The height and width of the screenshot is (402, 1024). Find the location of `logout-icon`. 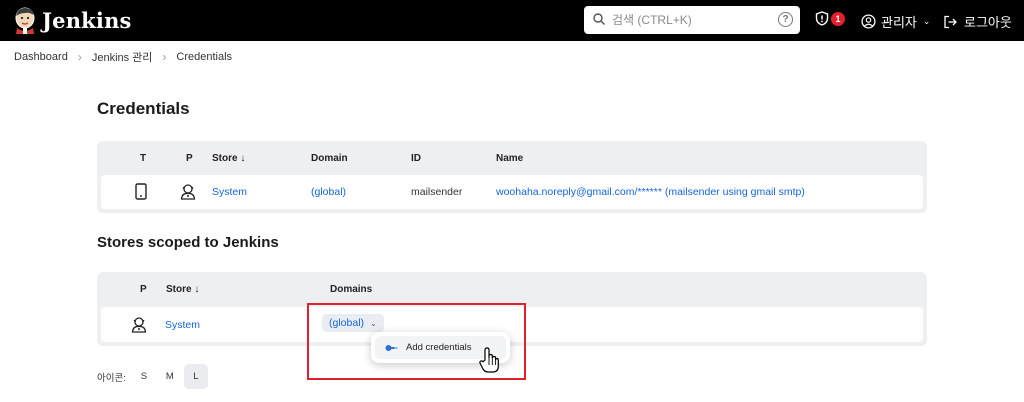

logout-icon is located at coordinates (950, 21).